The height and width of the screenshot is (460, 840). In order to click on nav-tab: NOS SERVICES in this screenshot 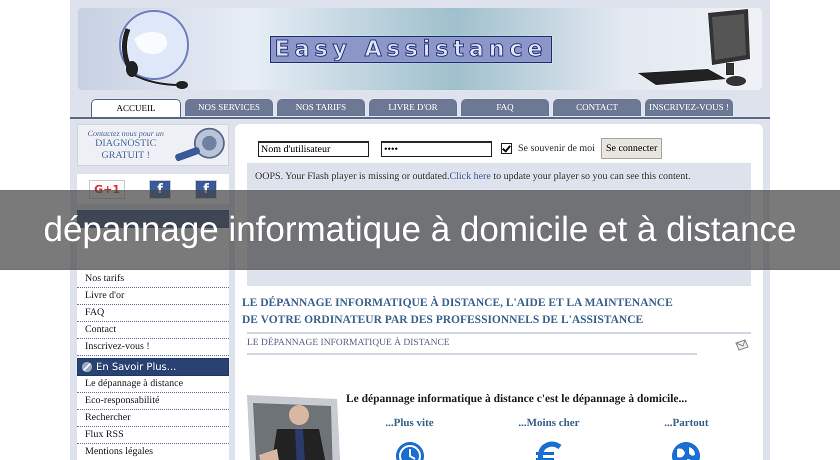, I will do `click(229, 107)`.